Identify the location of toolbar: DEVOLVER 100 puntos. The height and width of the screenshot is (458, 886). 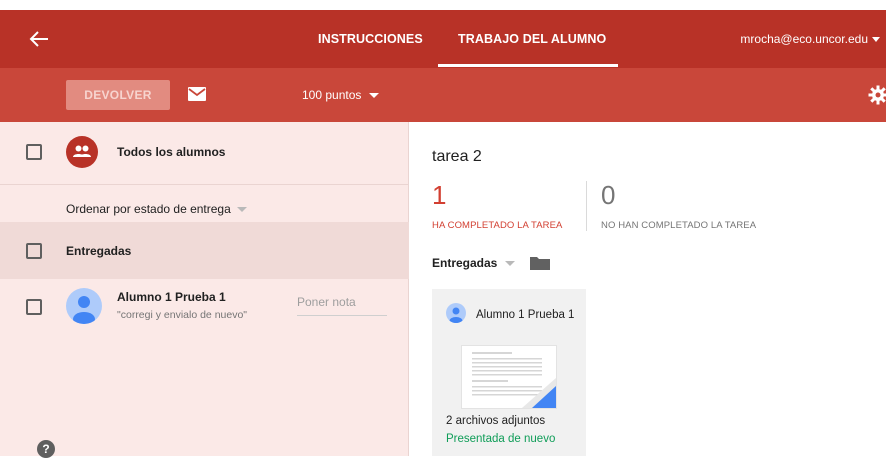
(443, 95).